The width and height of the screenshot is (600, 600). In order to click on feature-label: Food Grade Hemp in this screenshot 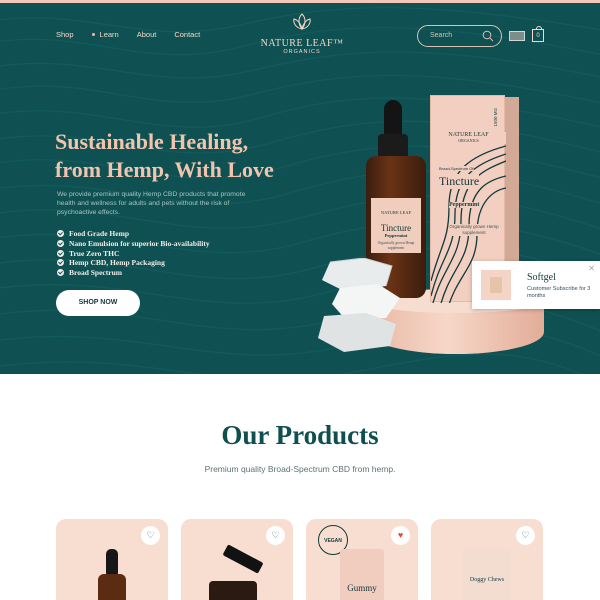, I will do `click(99, 234)`.